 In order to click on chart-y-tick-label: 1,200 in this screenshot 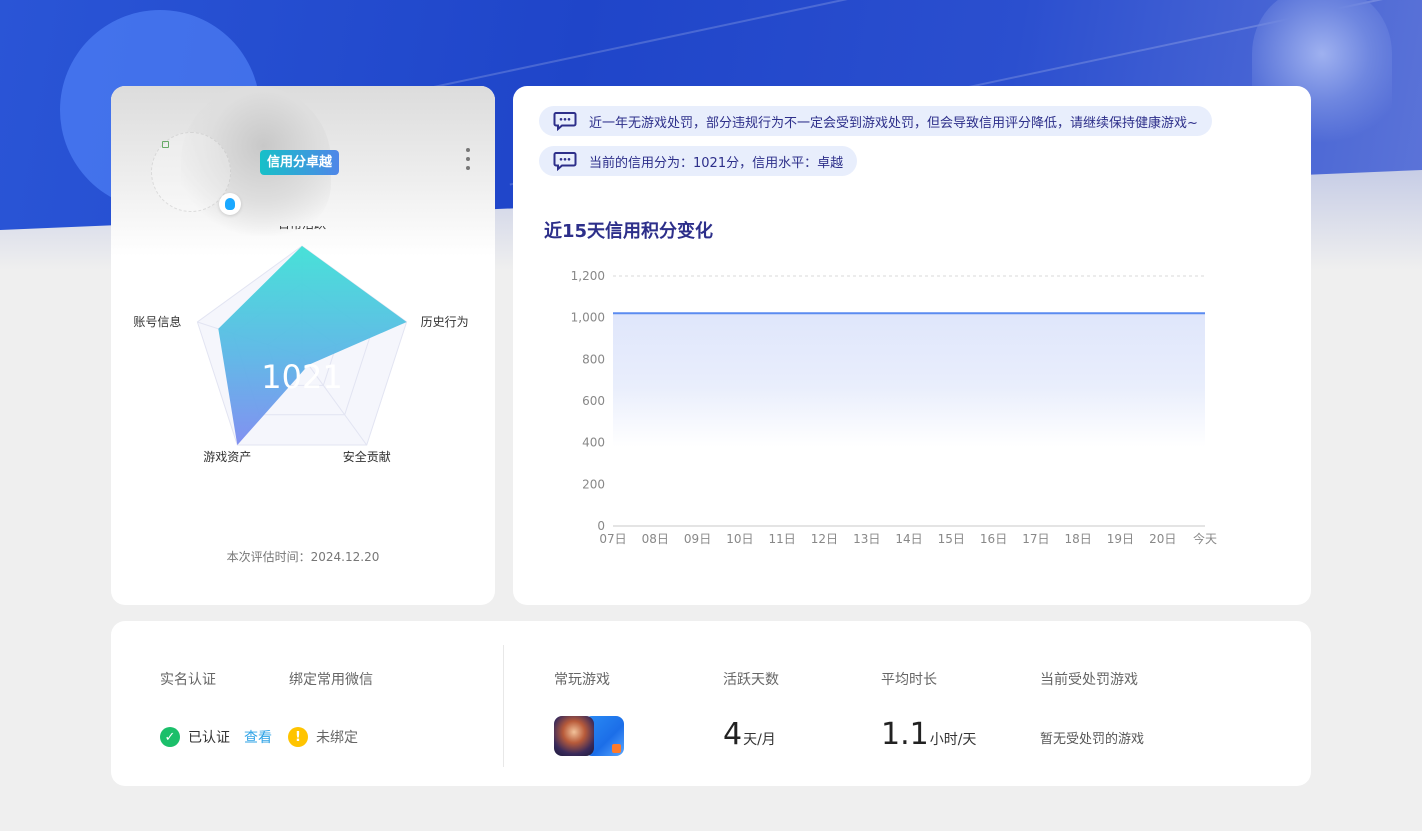, I will do `click(588, 276)`.